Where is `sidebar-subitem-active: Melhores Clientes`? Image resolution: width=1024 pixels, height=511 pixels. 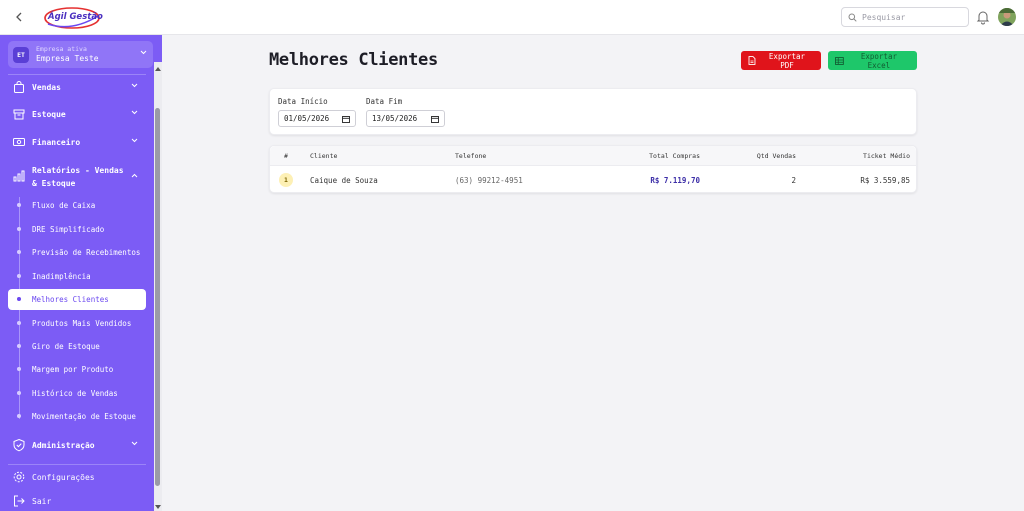
sidebar-subitem-active: Melhores Clientes is located at coordinates (77, 299).